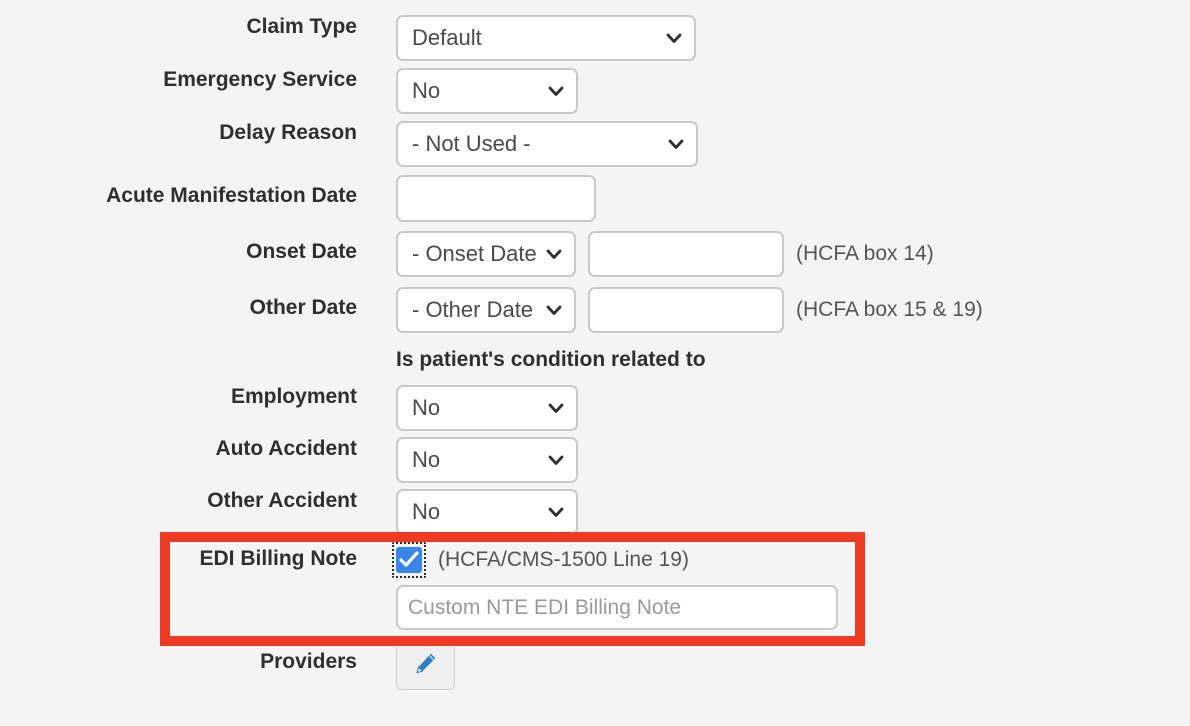  I want to click on pencil-icon, so click(426, 665).